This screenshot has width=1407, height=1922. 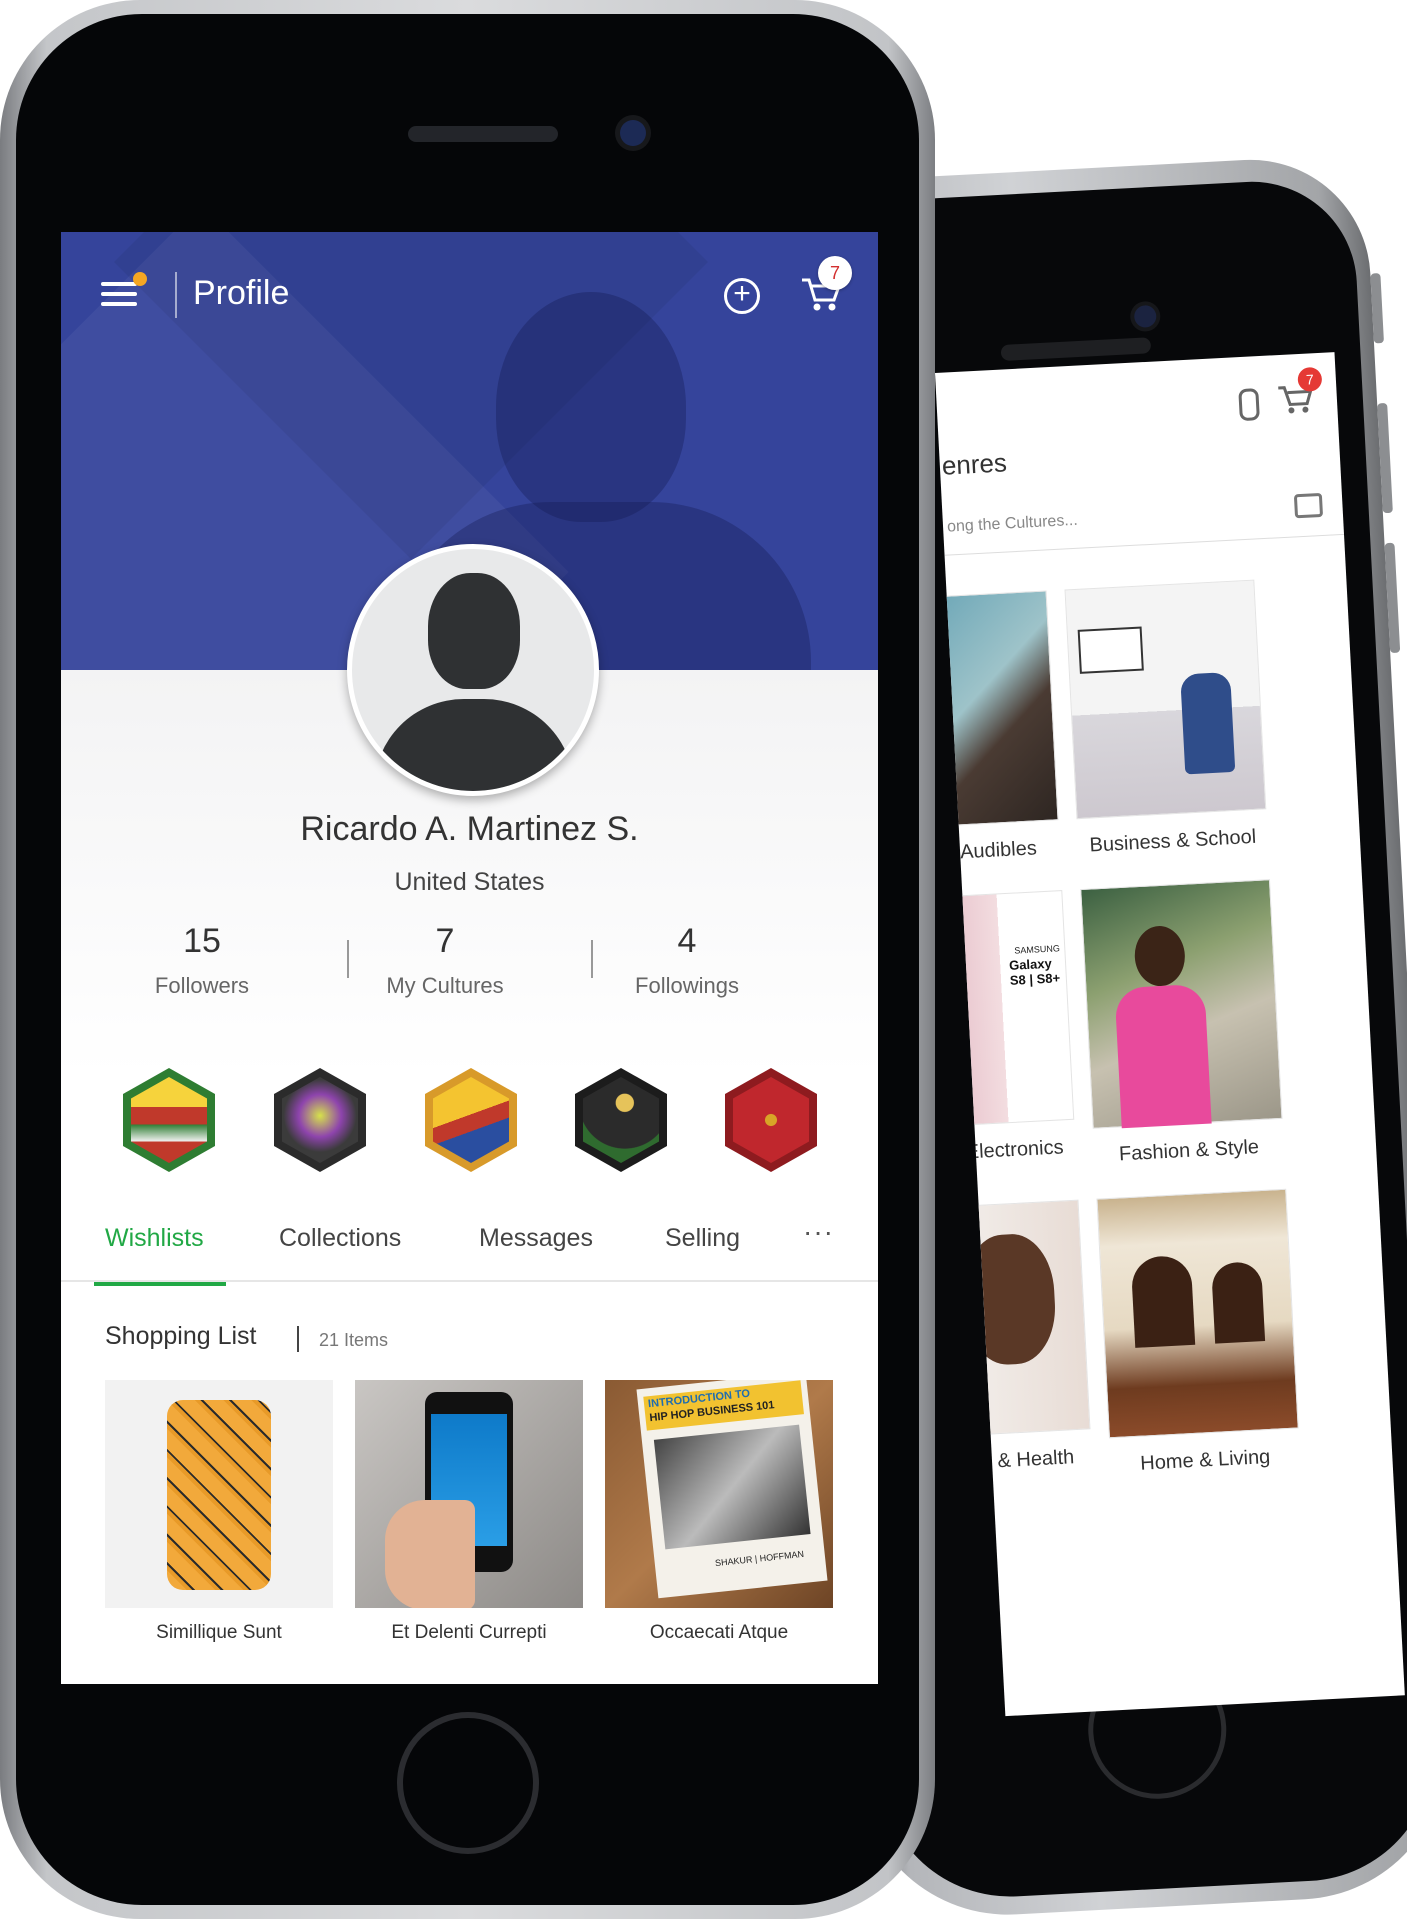 What do you see at coordinates (771, 1120) in the screenshot?
I see `chinese-calligraphy-icon` at bounding box center [771, 1120].